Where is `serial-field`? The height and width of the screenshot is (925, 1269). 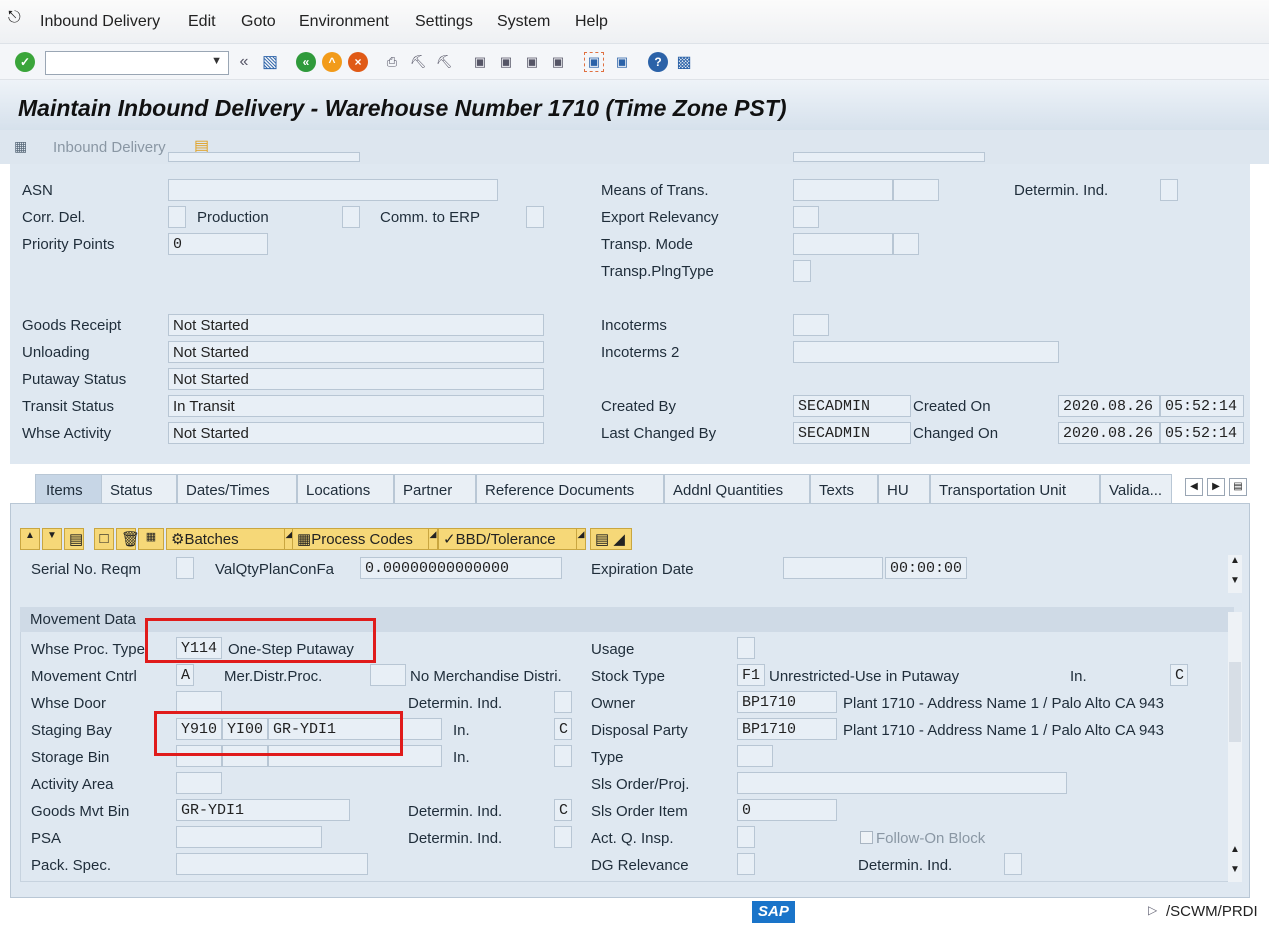 serial-field is located at coordinates (185, 568).